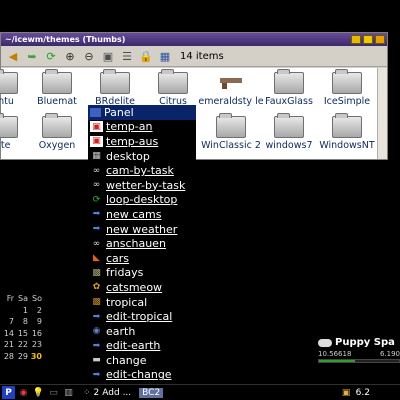  I want to click on folder-item: Oxygen, so click(57, 132).